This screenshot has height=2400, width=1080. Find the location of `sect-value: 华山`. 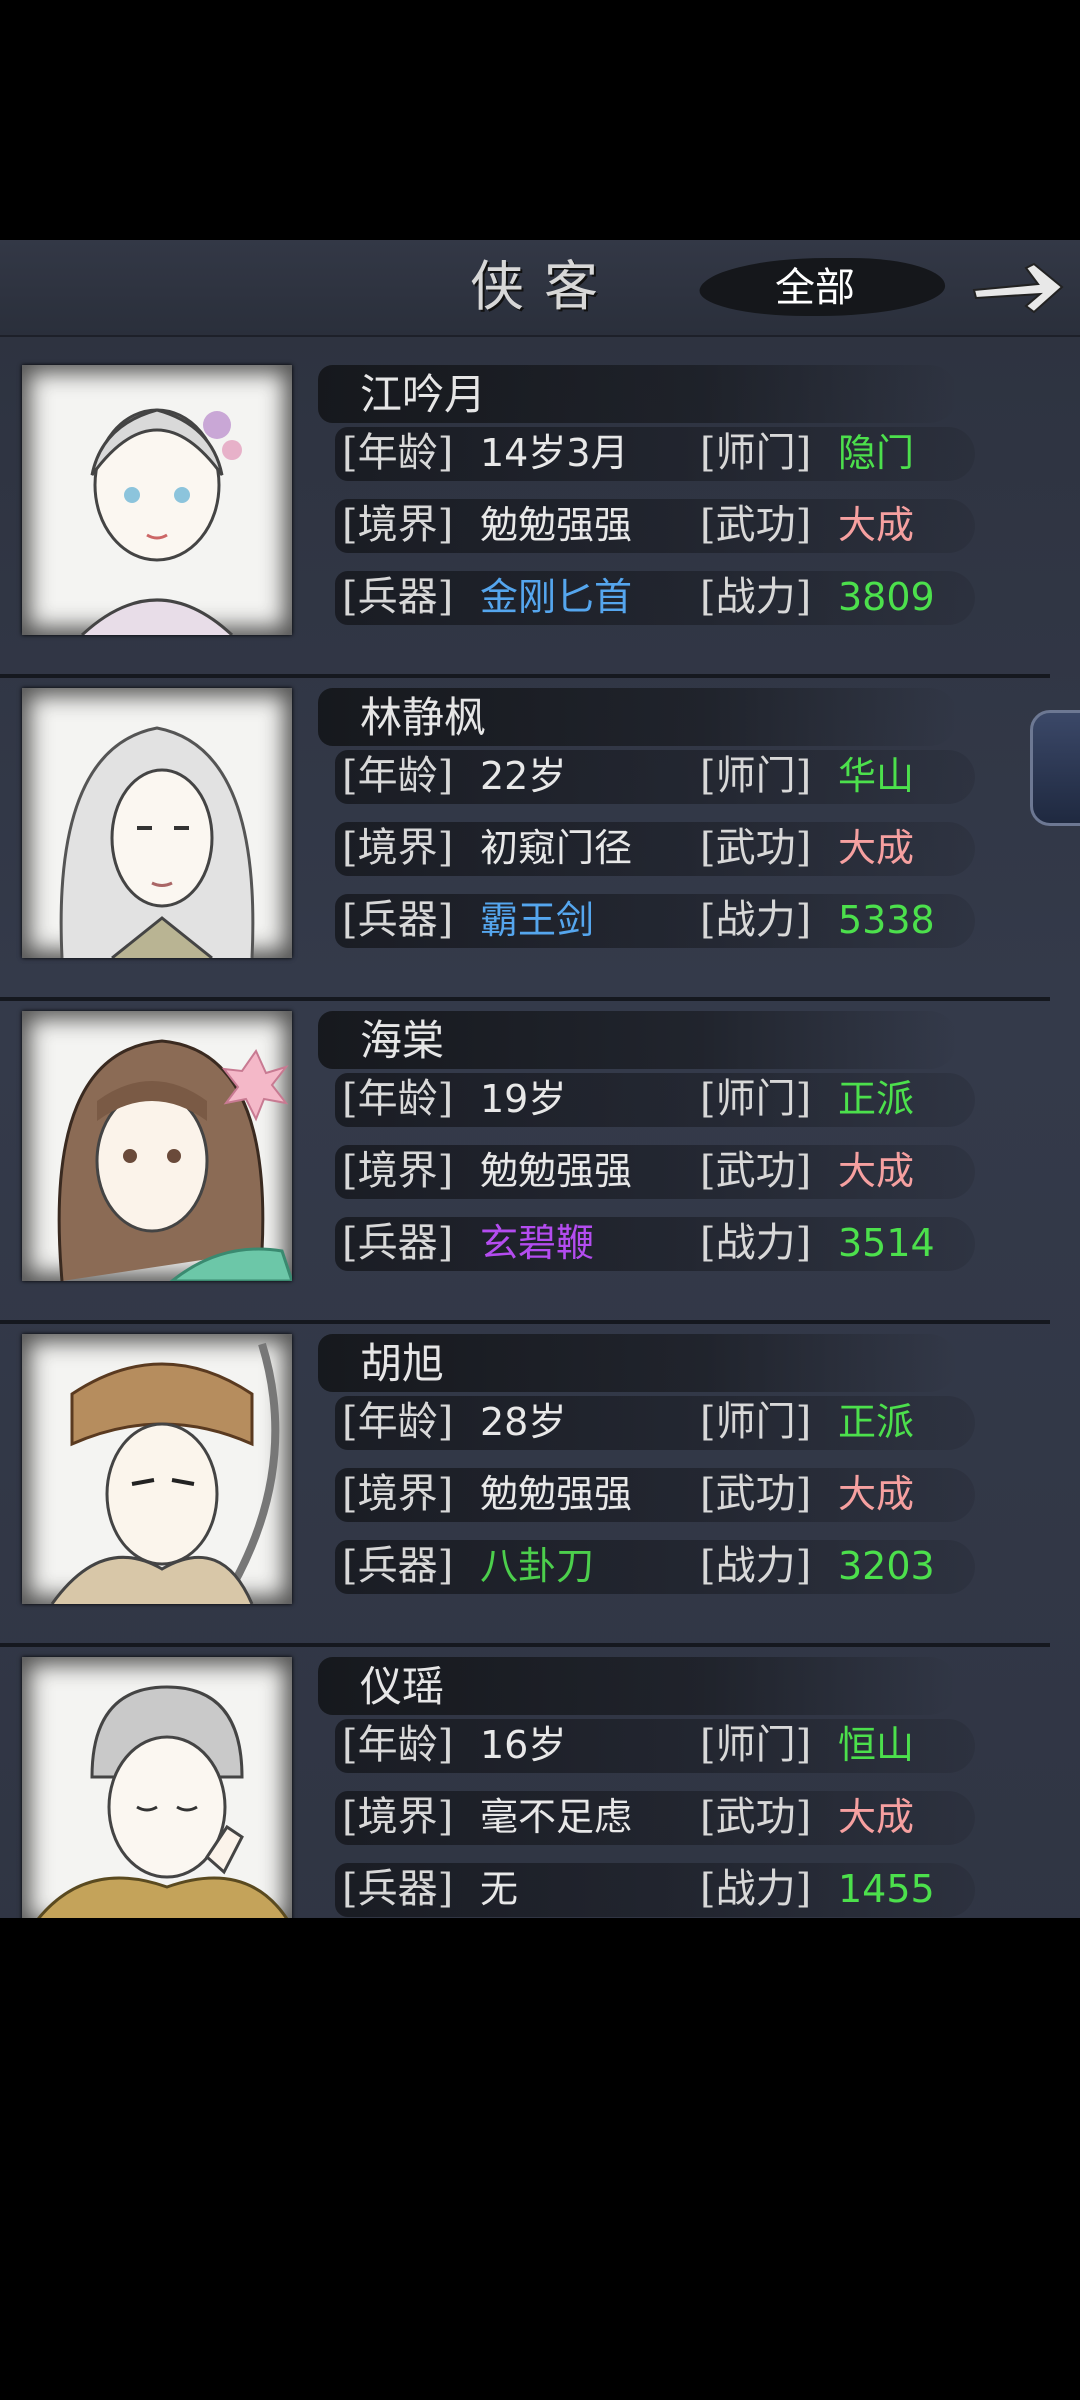

sect-value: 华山 is located at coordinates (876, 776).